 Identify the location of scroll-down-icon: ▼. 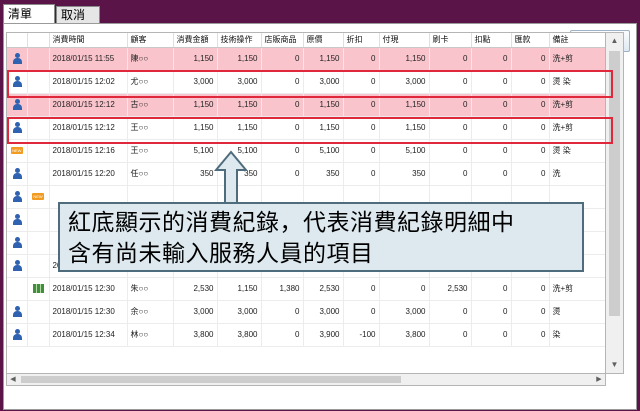
(614, 365).